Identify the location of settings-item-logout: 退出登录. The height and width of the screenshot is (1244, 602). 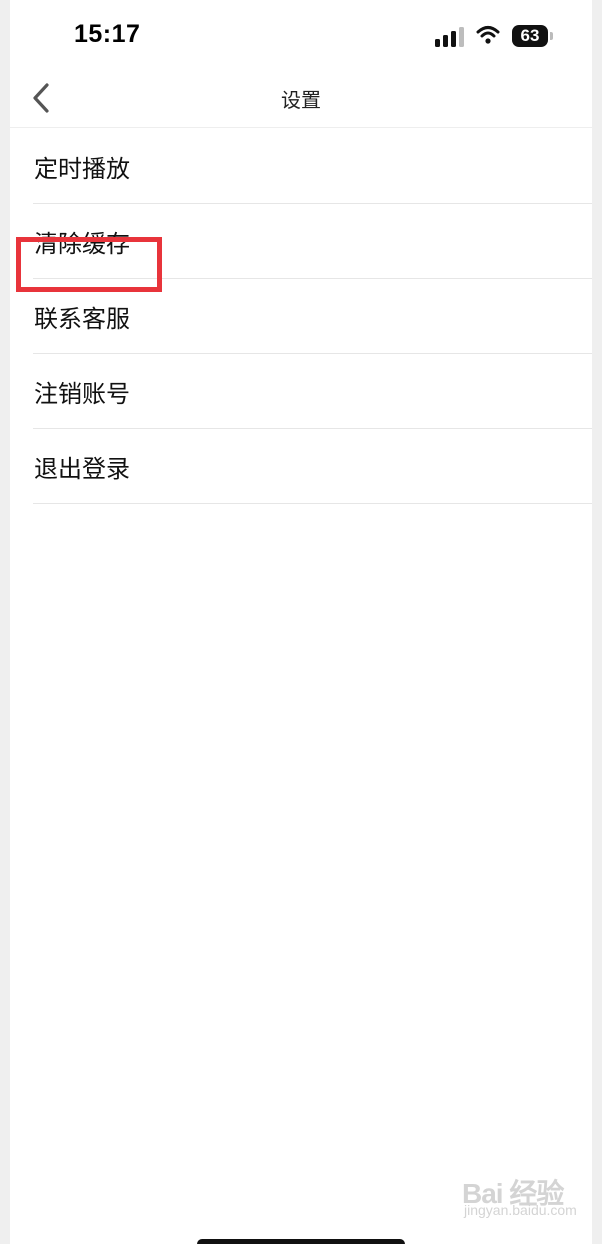
(312, 466).